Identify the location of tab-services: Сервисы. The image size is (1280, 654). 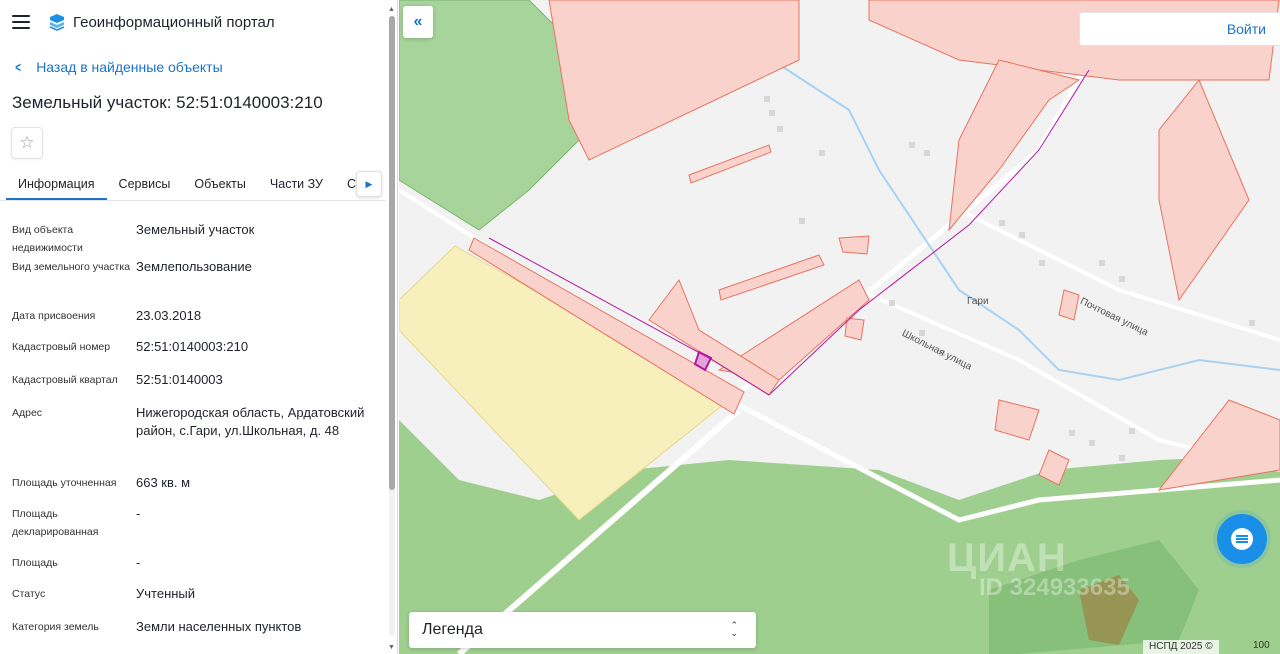
(145, 184).